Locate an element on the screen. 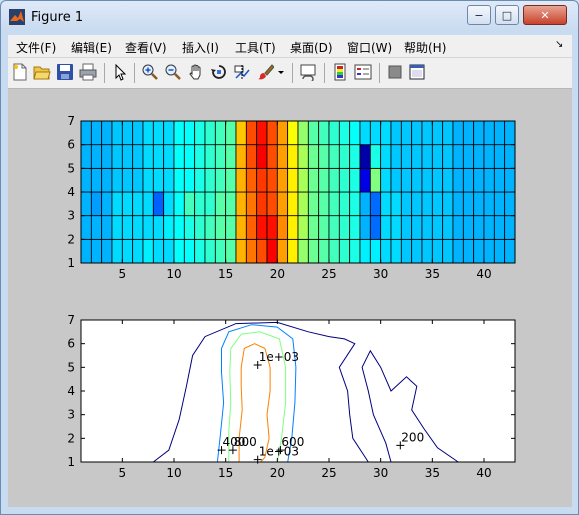 This screenshot has height=515, width=579. x-tick-label: 20 is located at coordinates (277, 274).